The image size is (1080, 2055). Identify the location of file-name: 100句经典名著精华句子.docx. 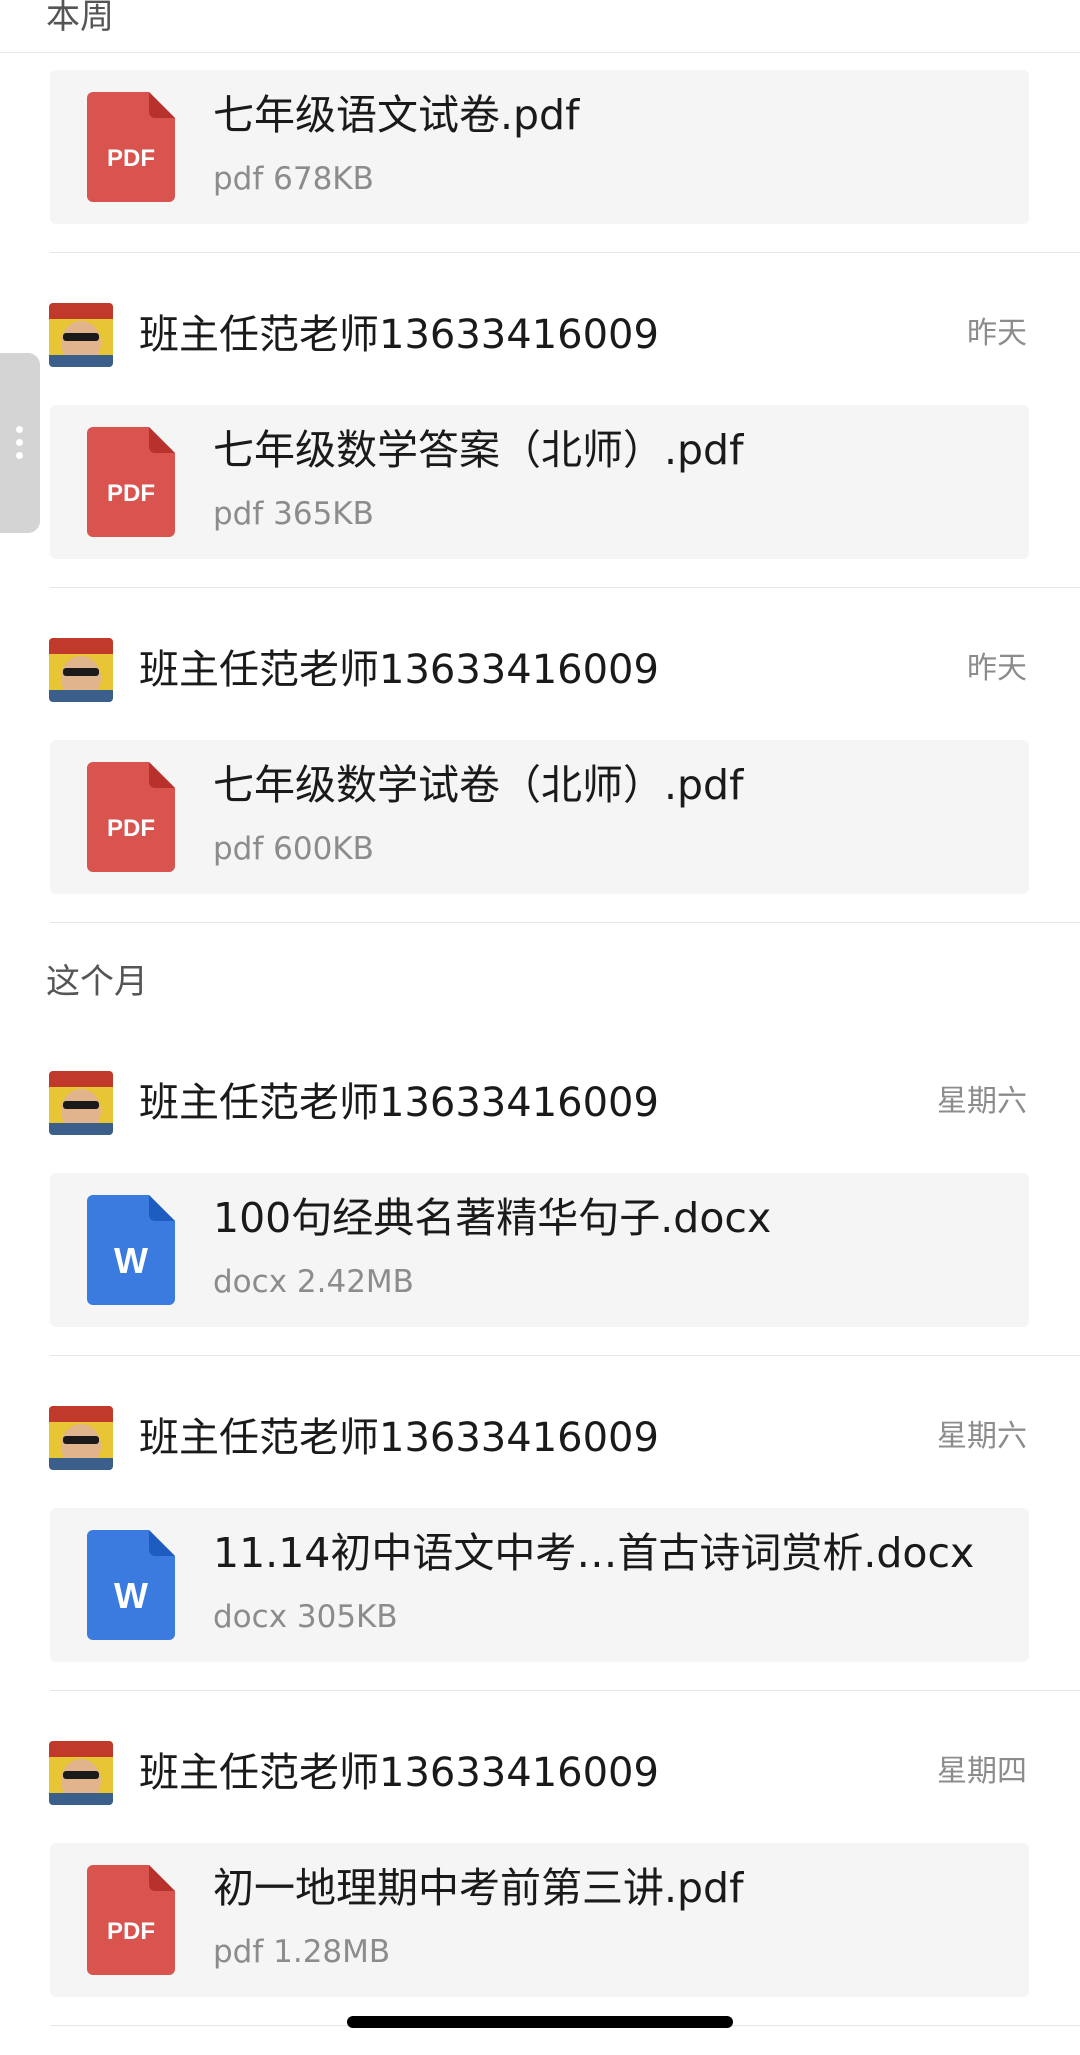
(492, 1218).